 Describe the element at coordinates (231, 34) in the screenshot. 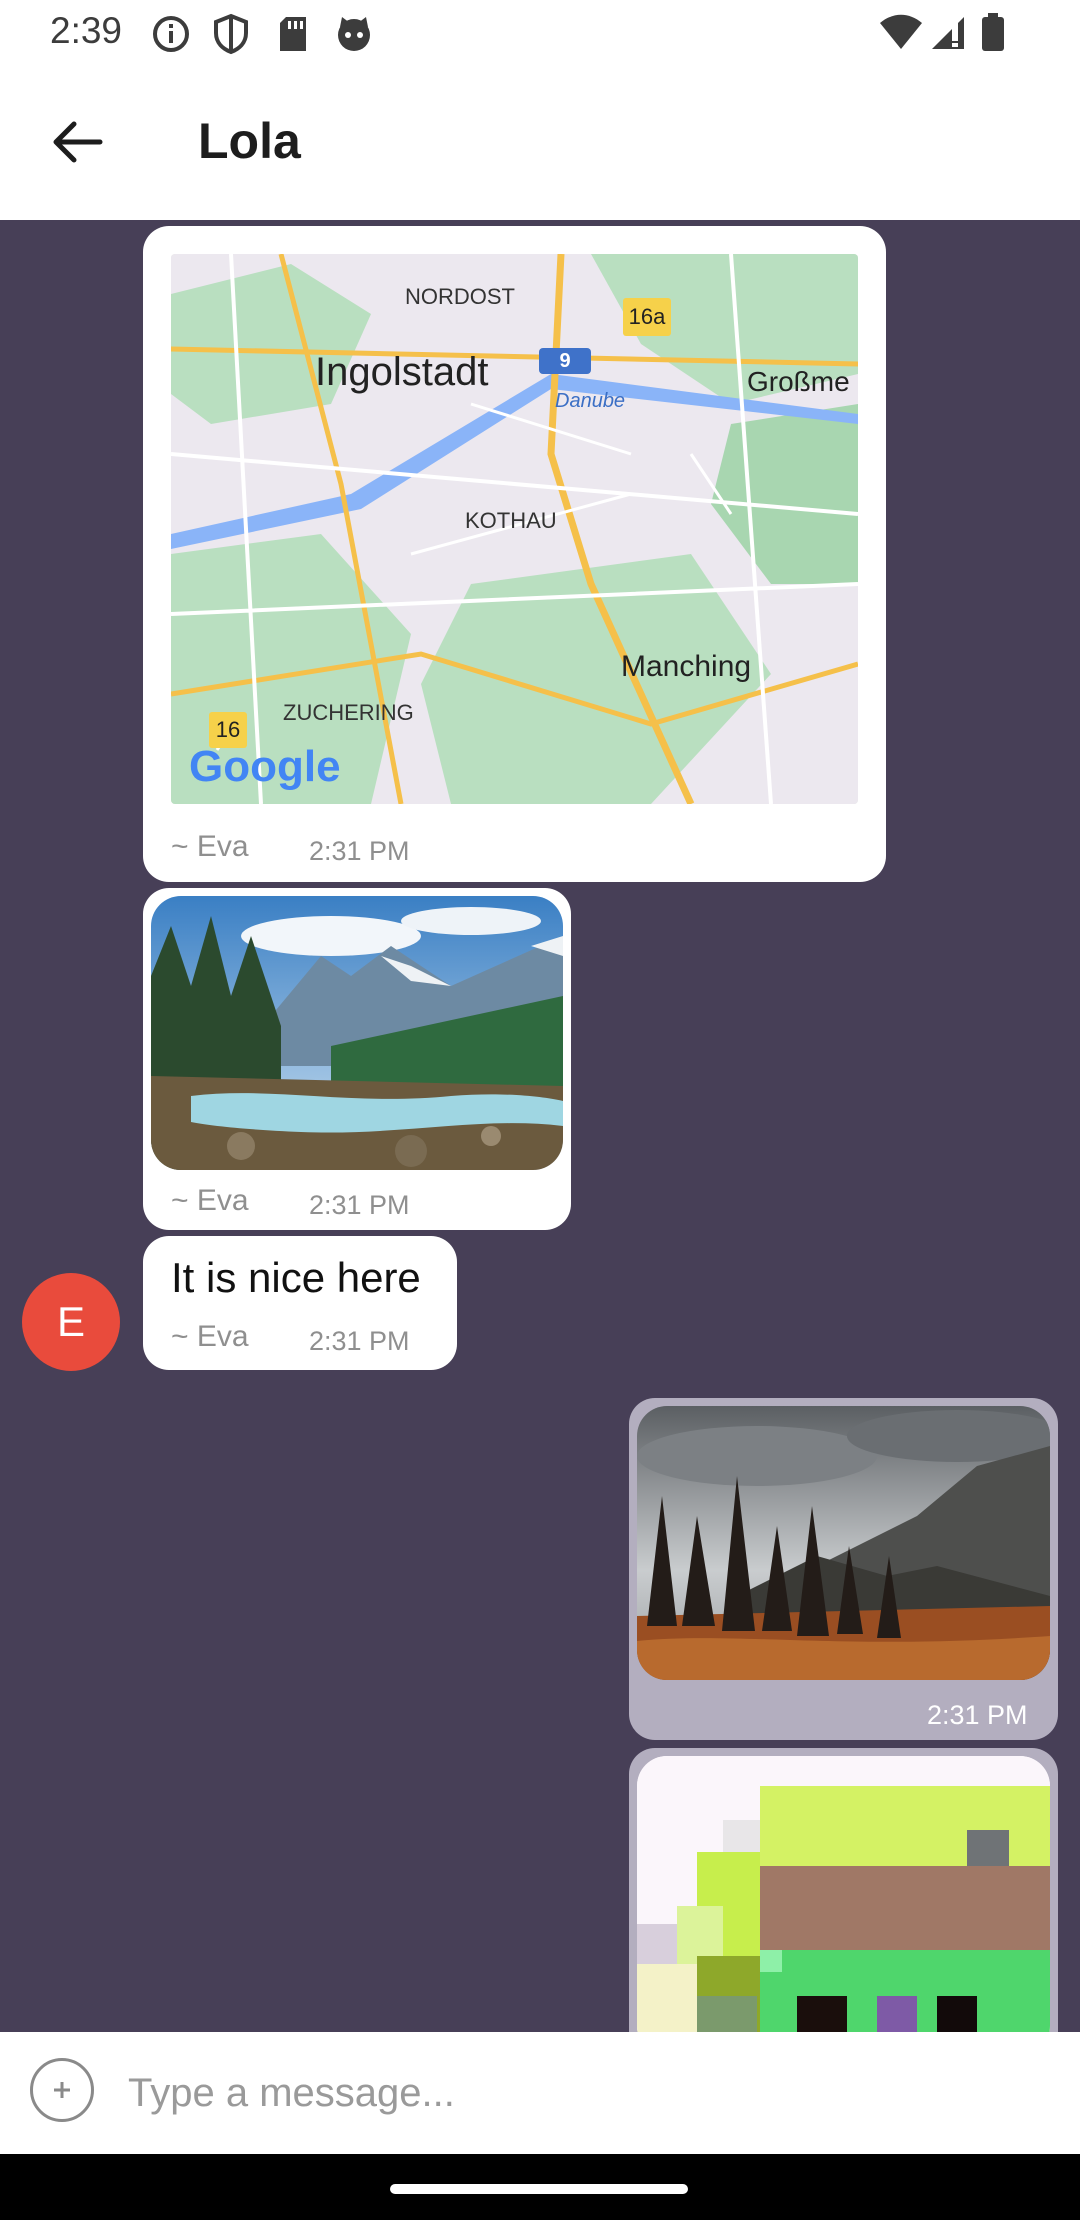

I see `shield-icon` at that location.